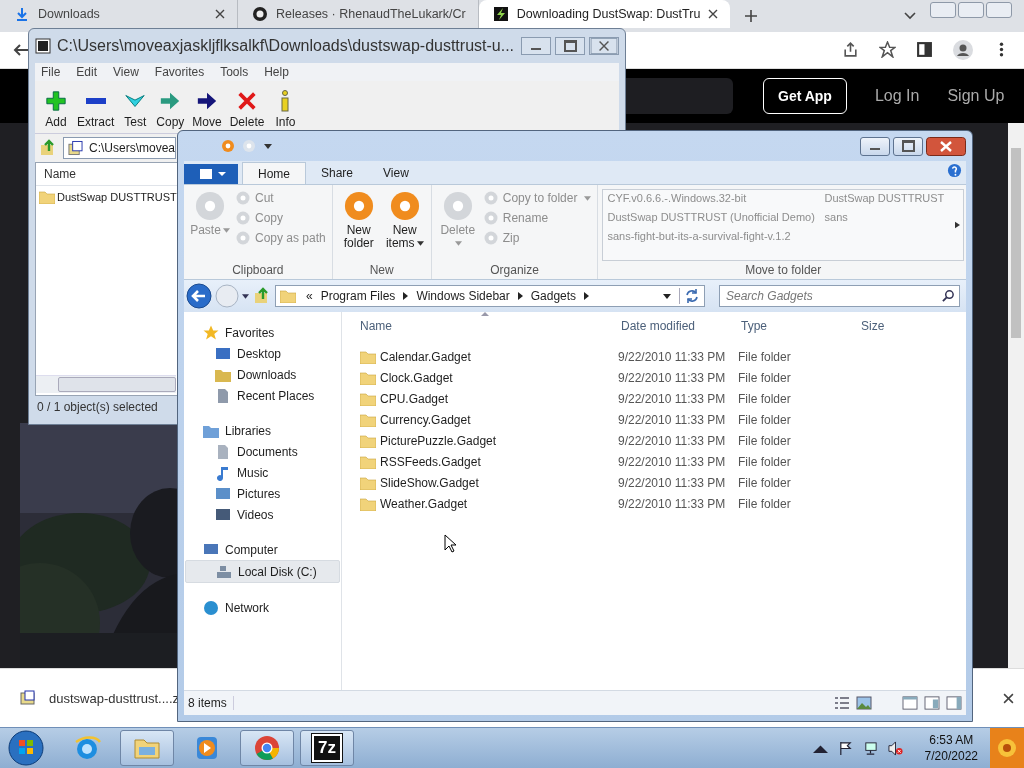 The width and height of the screenshot is (1024, 768). I want to click on back-arrow-icon, so click(21, 49).